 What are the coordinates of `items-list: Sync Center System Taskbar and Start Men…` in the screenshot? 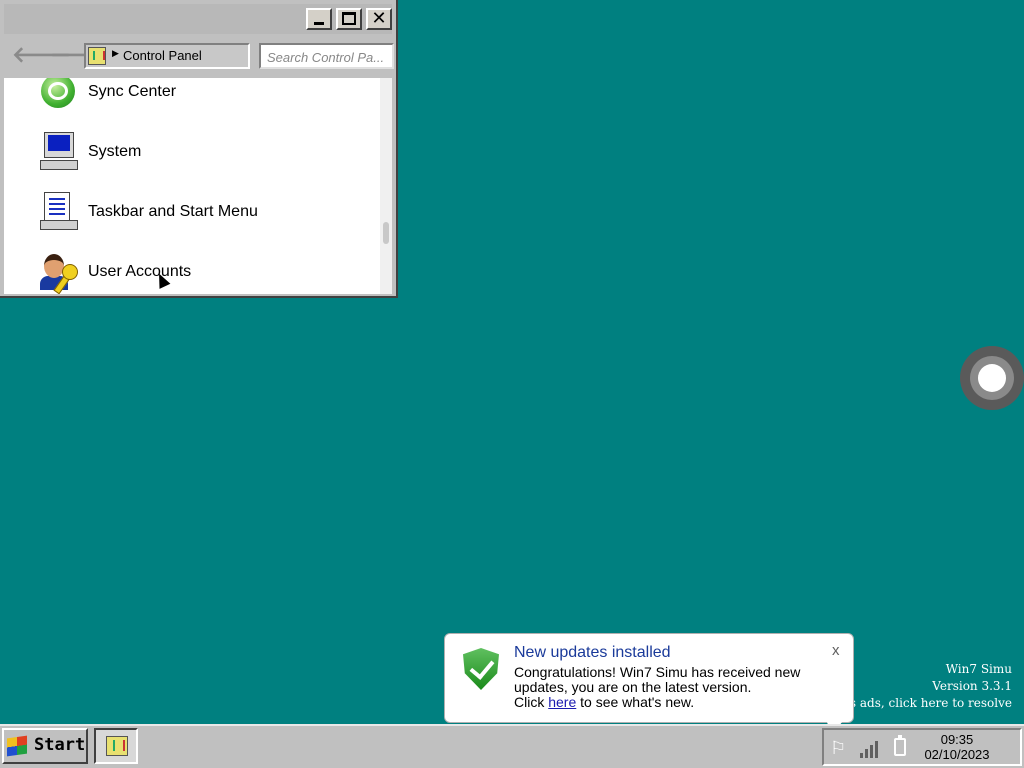 It's located at (192, 186).